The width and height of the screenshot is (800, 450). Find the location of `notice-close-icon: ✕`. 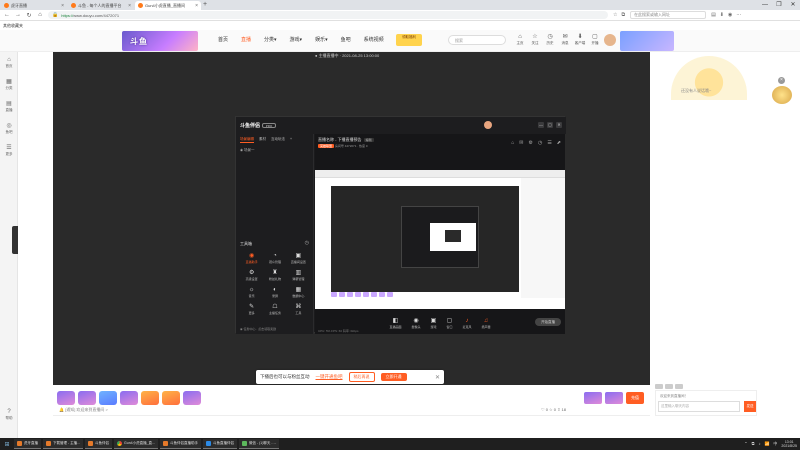

notice-close-icon: ✕ is located at coordinates (437, 377).